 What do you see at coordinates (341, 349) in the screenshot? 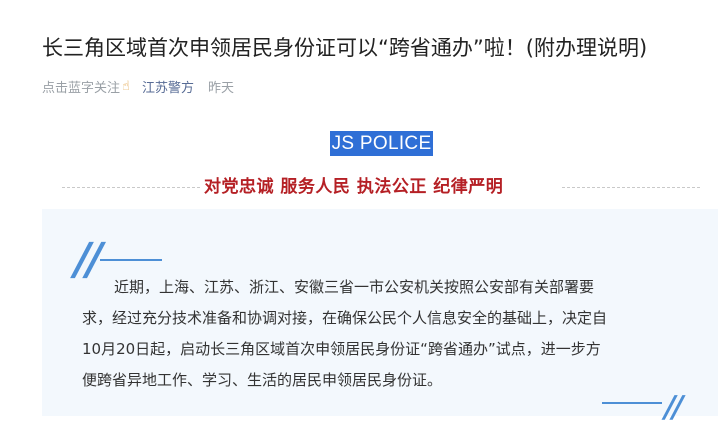
I see `paragraph-line: 10月20日起，启动长三角区域首次申领居民身份证“跨省通办”试点，进一步方` at bounding box center [341, 349].